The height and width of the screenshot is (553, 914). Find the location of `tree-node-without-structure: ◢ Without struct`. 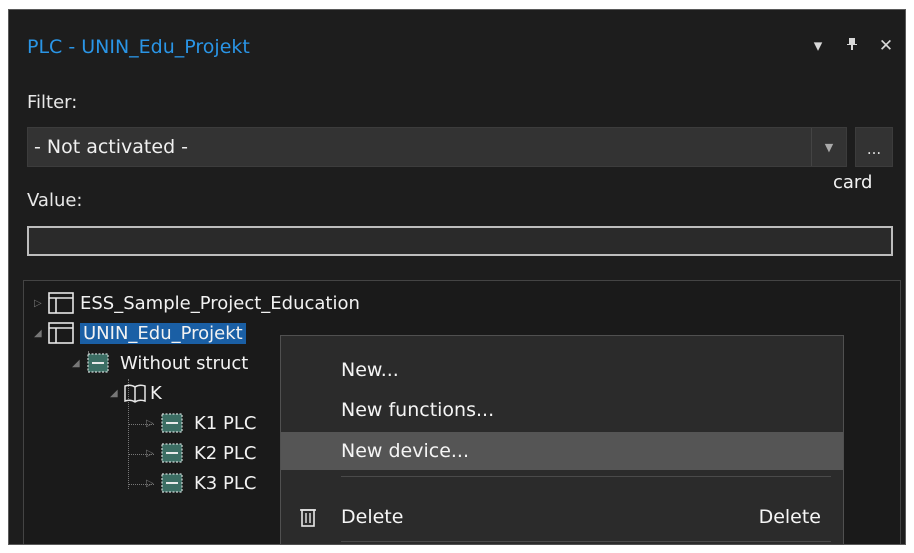

tree-node-without-structure: ◢ Without struct is located at coordinates (160, 363).